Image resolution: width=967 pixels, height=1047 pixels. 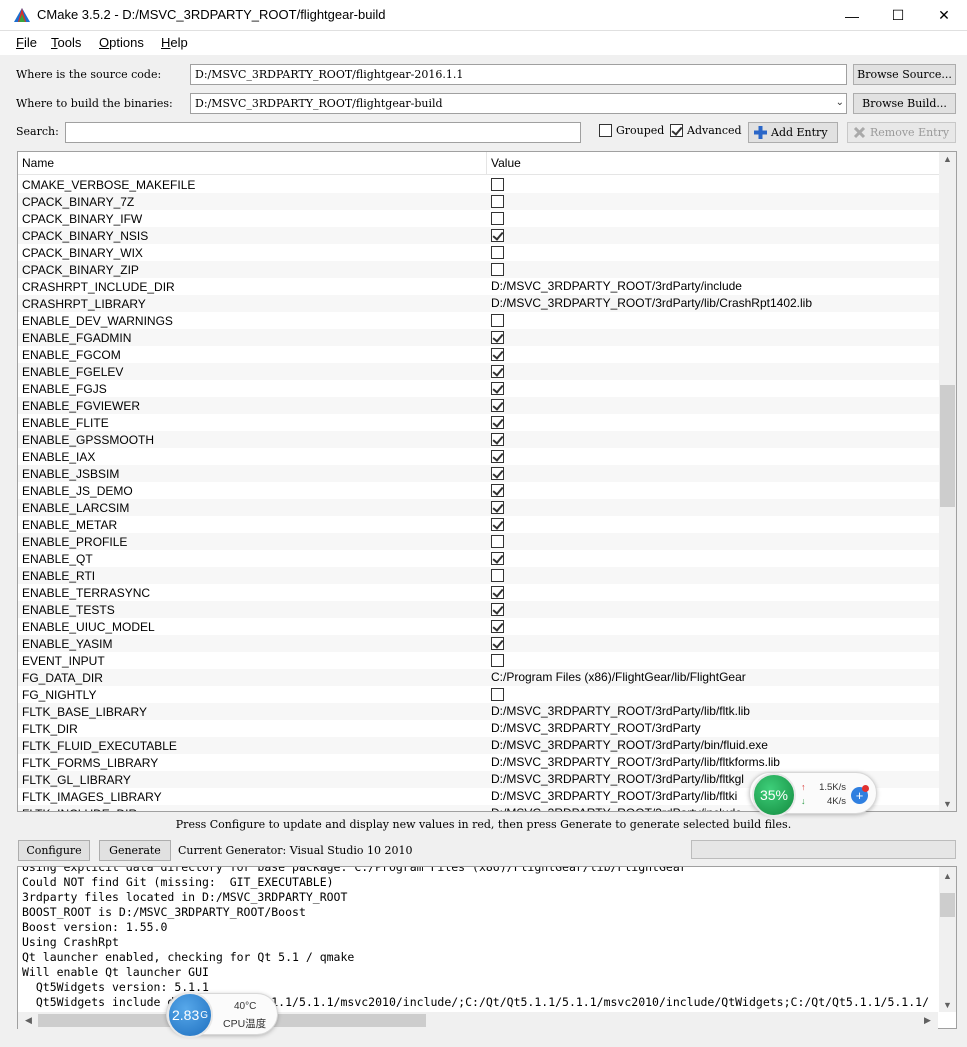 What do you see at coordinates (605, 130) in the screenshot?
I see `grouped-checkbox` at bounding box center [605, 130].